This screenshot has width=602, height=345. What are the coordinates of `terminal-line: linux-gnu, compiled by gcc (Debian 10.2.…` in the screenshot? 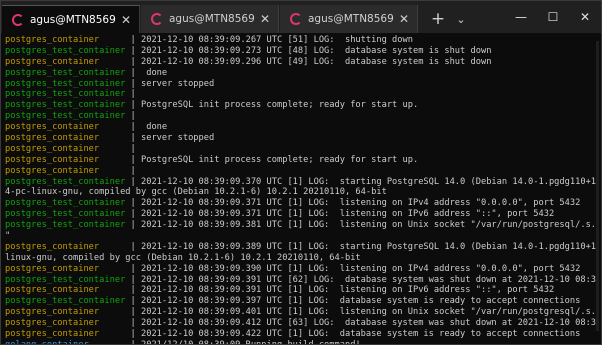 It's located at (301, 258).